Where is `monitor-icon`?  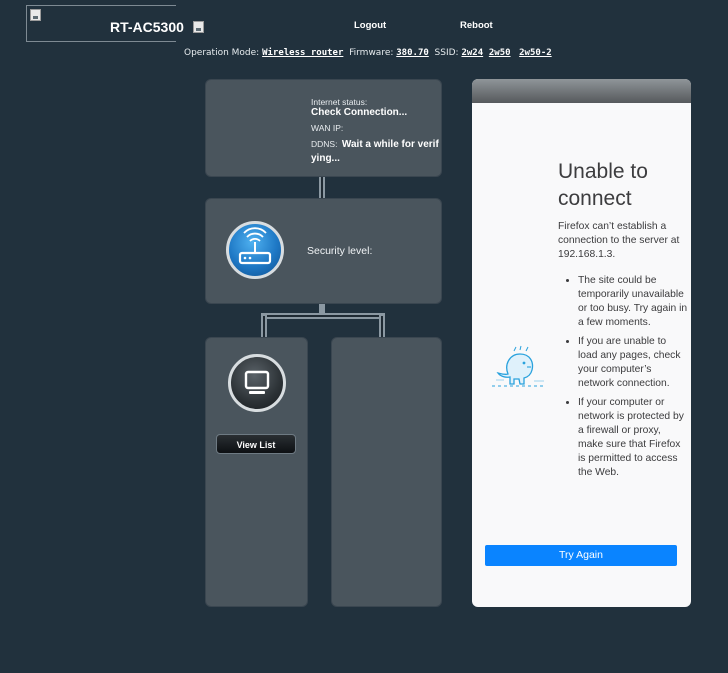 monitor-icon is located at coordinates (257, 383).